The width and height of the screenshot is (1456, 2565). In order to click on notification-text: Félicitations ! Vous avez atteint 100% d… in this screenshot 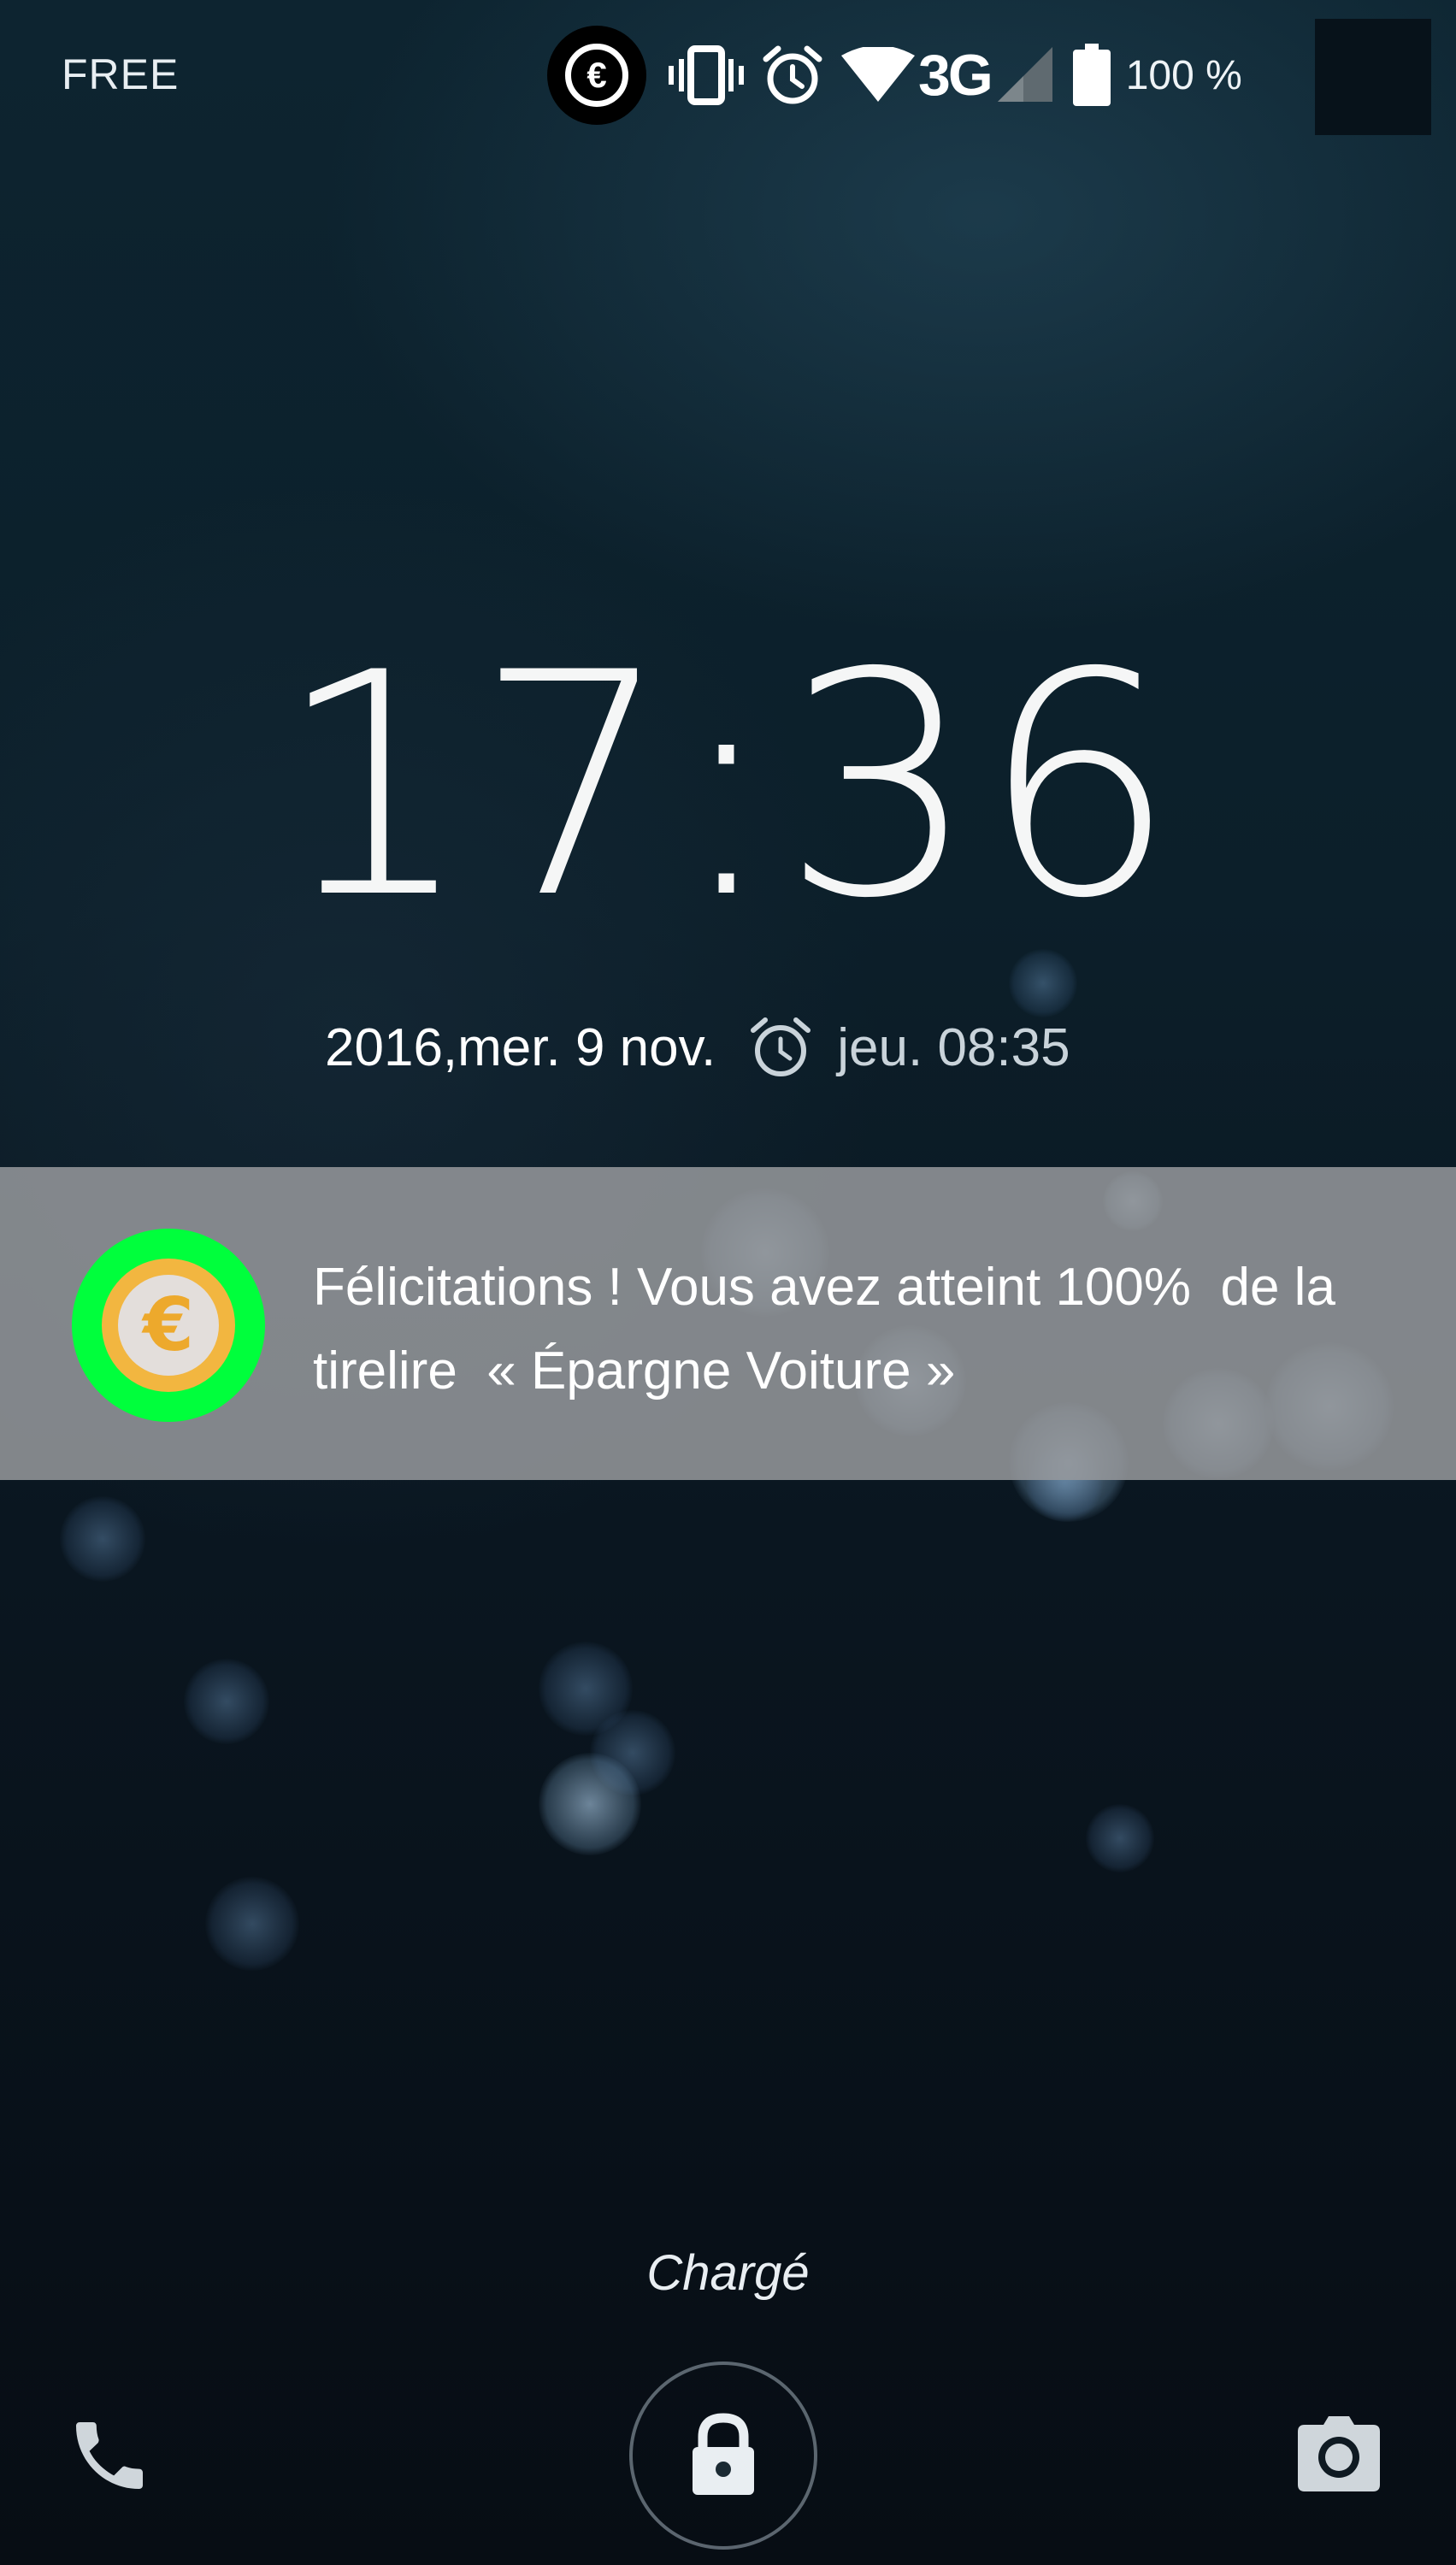, I will do `click(824, 1329)`.